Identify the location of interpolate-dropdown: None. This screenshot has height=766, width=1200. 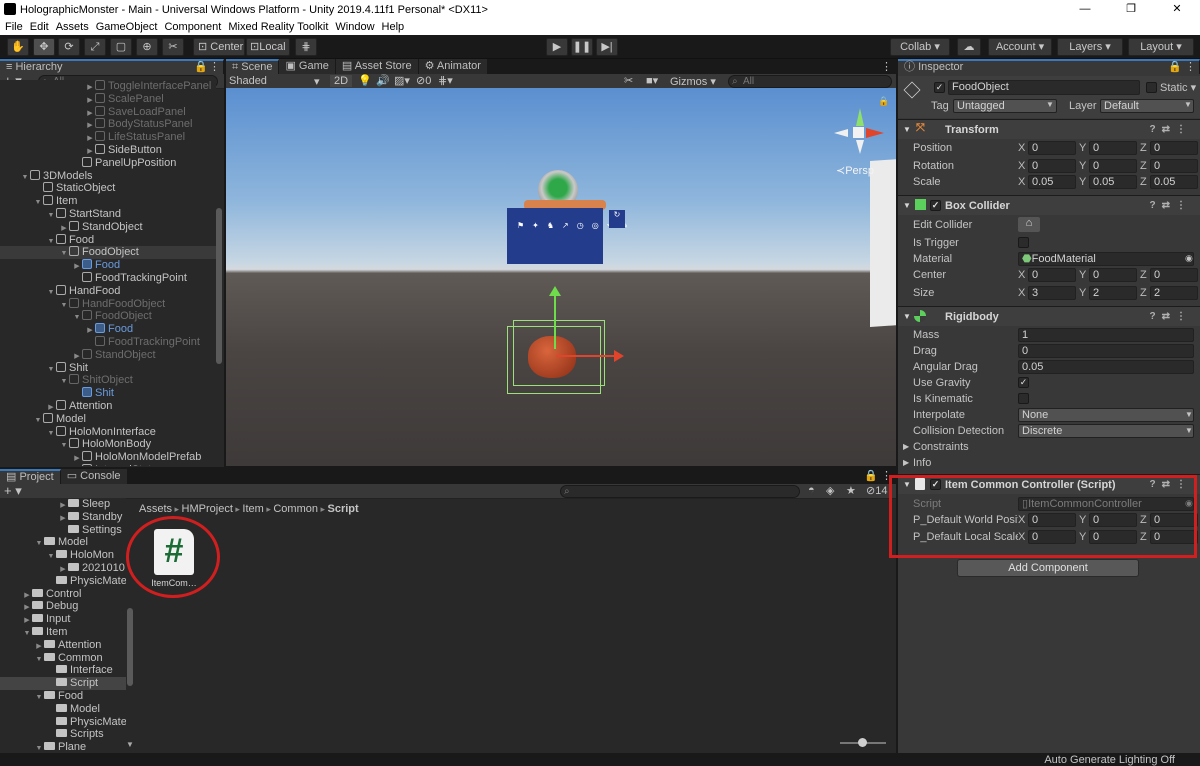
(1106, 415).